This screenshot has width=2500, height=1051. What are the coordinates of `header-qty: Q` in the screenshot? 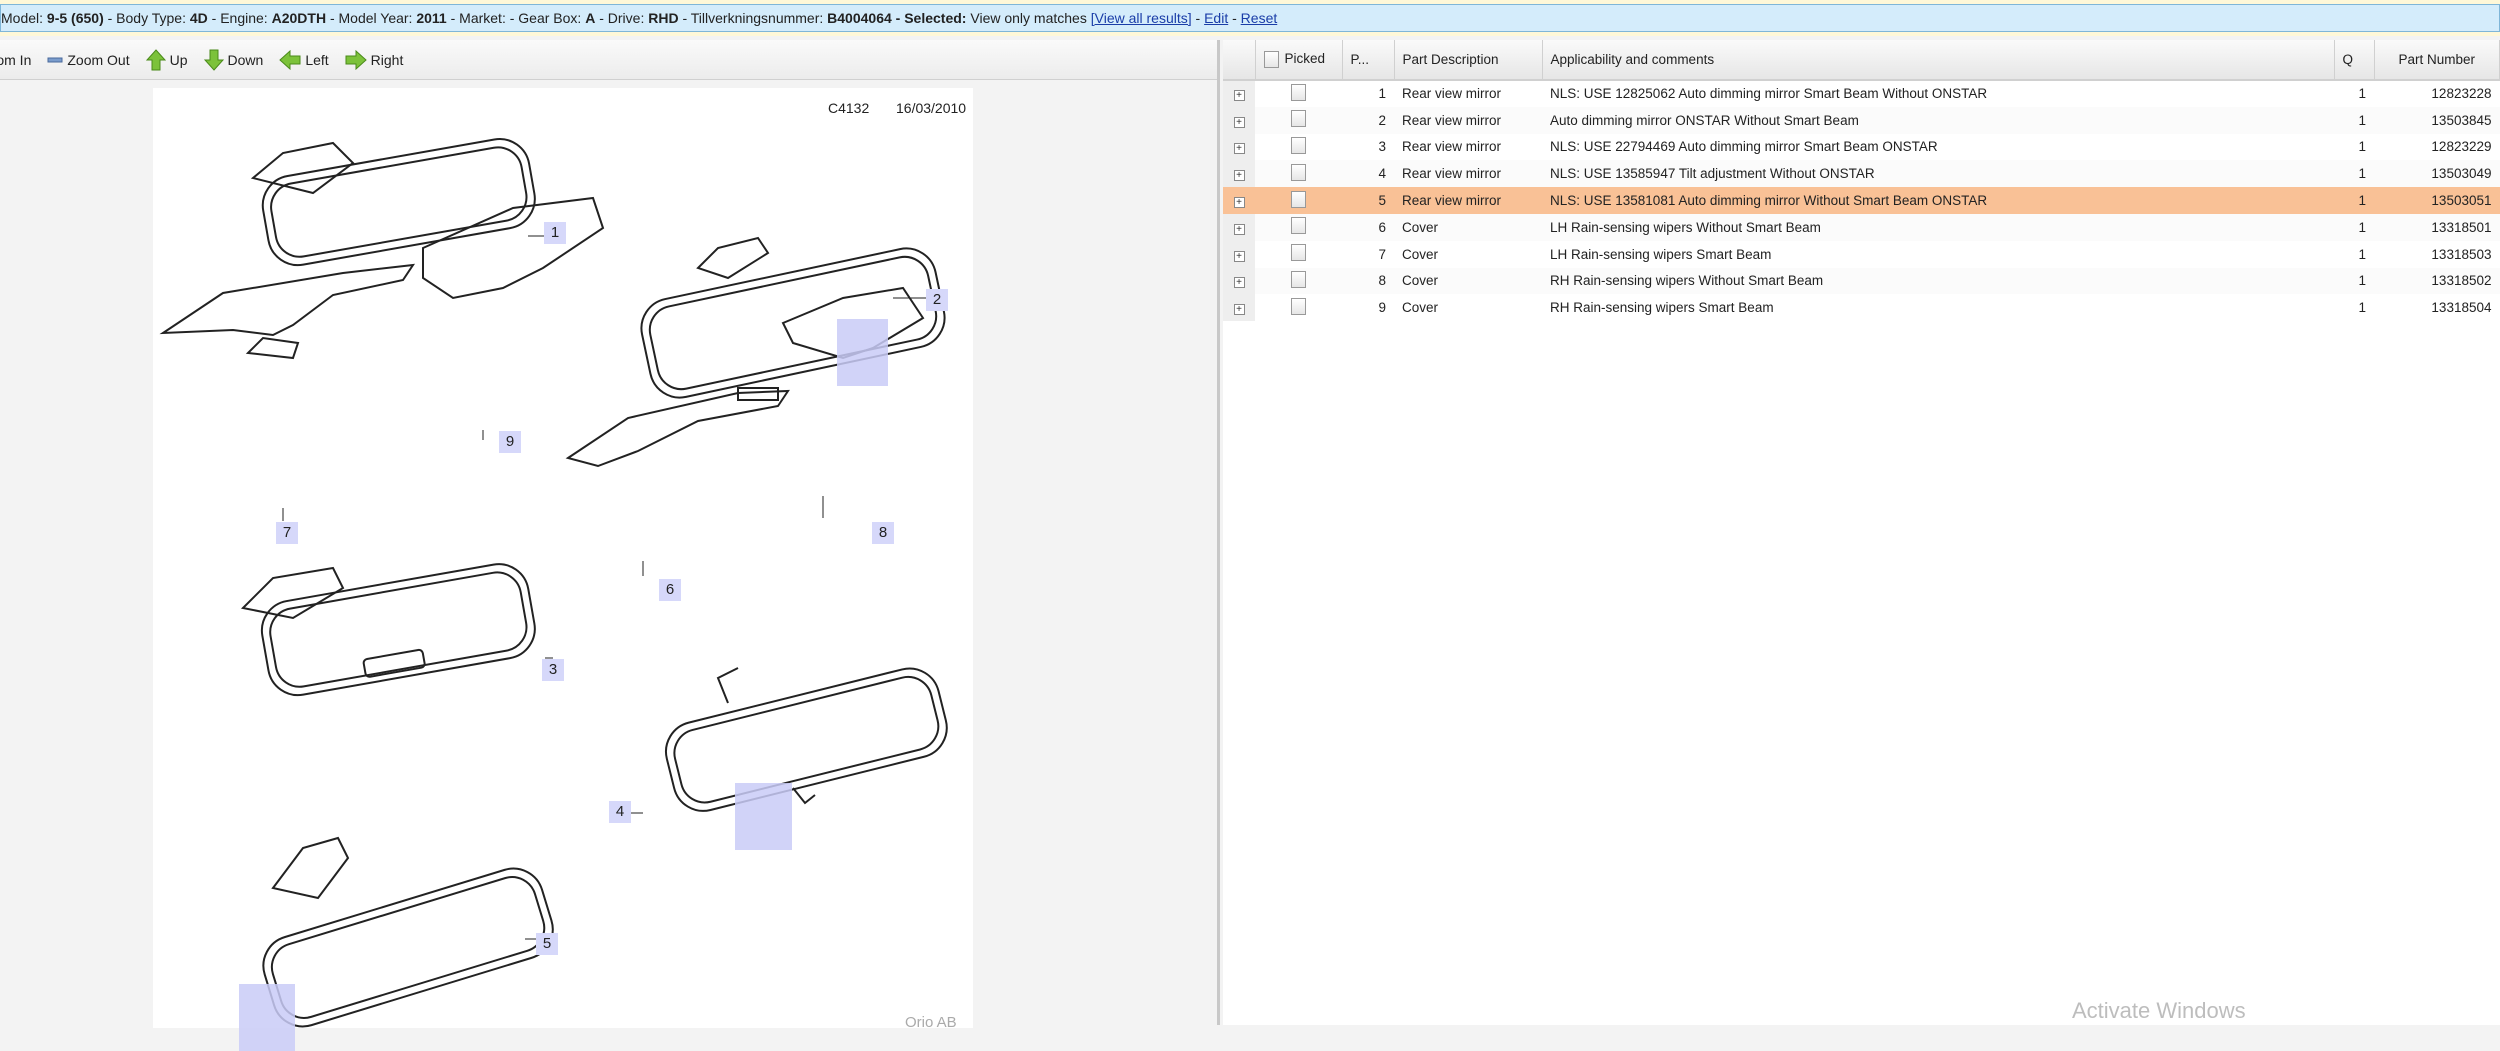 It's located at (2354, 60).